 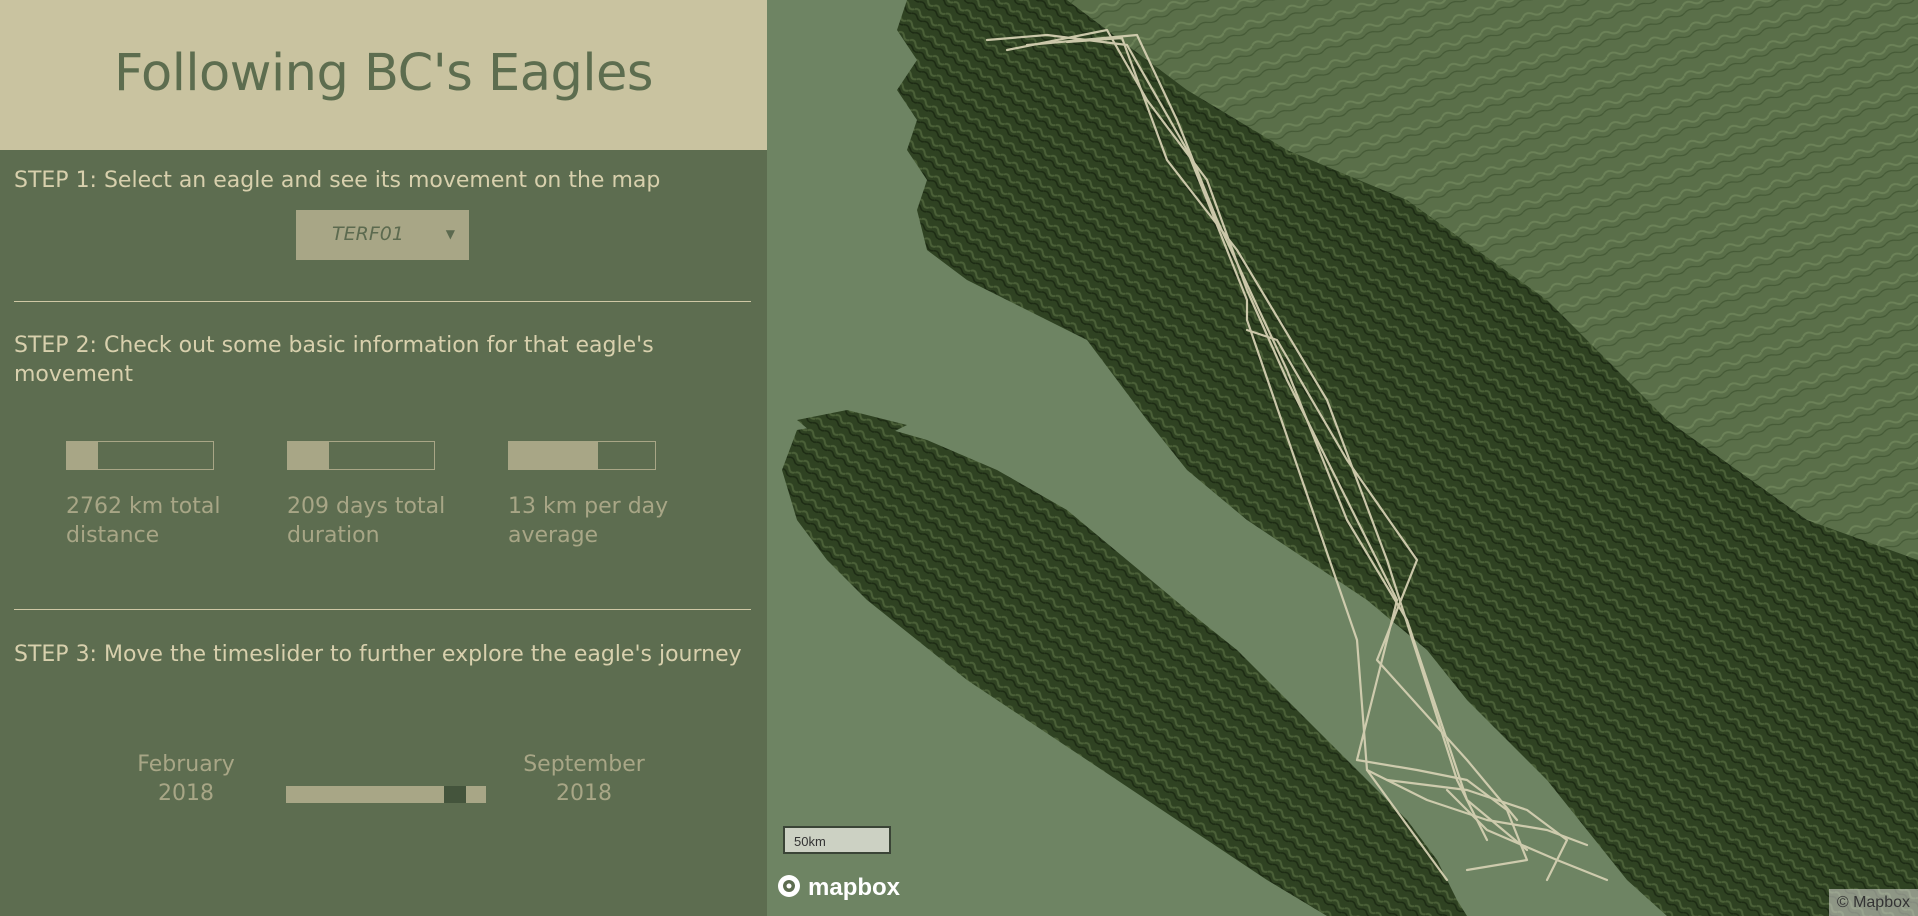 What do you see at coordinates (140, 455) in the screenshot?
I see `distance-bar` at bounding box center [140, 455].